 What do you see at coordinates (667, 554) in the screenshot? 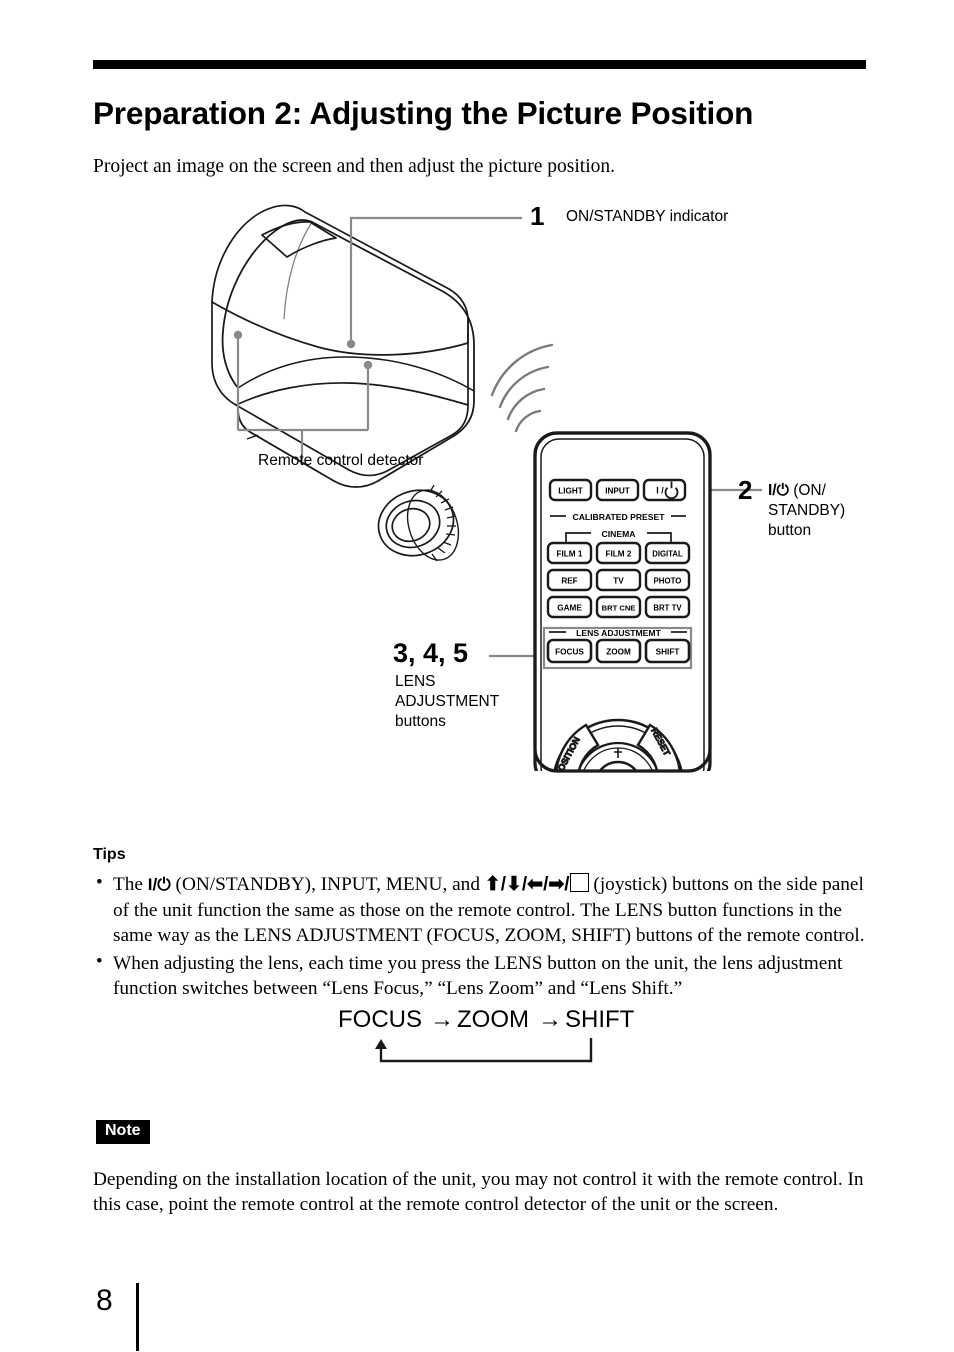
I see `remote-button-digital-label: DIGITAL` at bounding box center [667, 554].